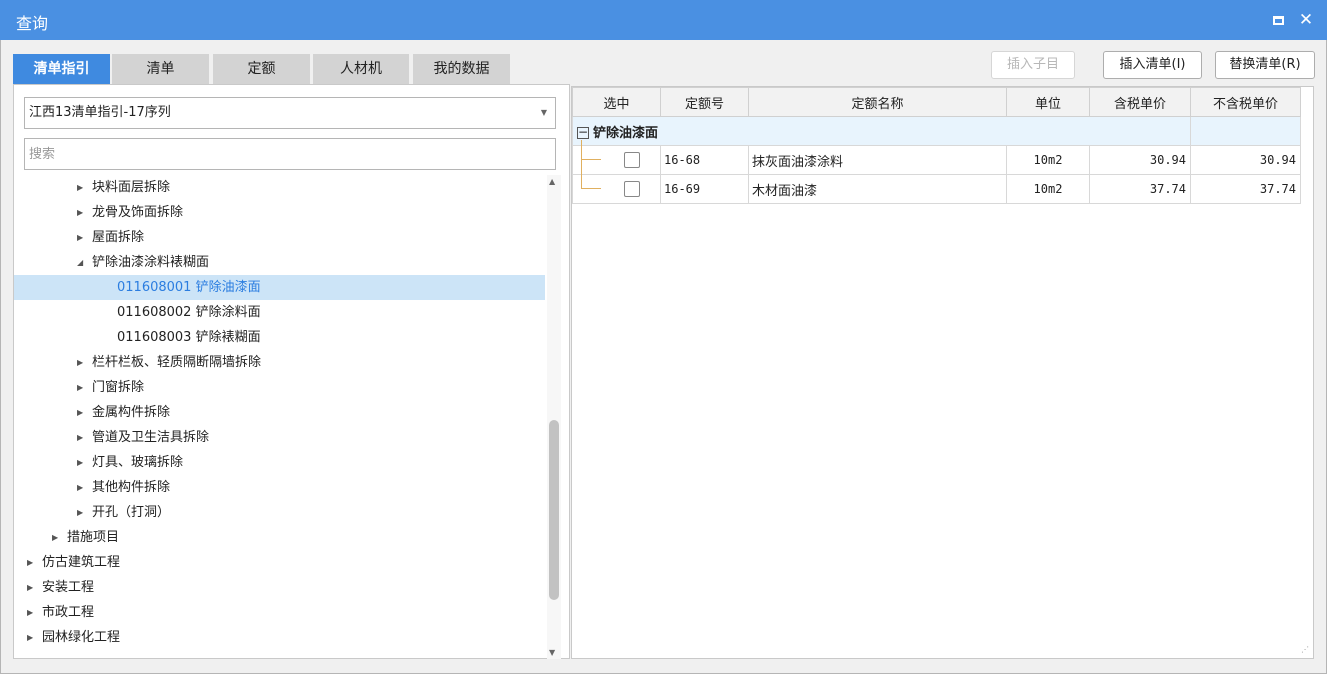 The height and width of the screenshot is (674, 1327). What do you see at coordinates (279, 512) in the screenshot?
I see `tree-node: ▶ 开孔（打洞）` at bounding box center [279, 512].